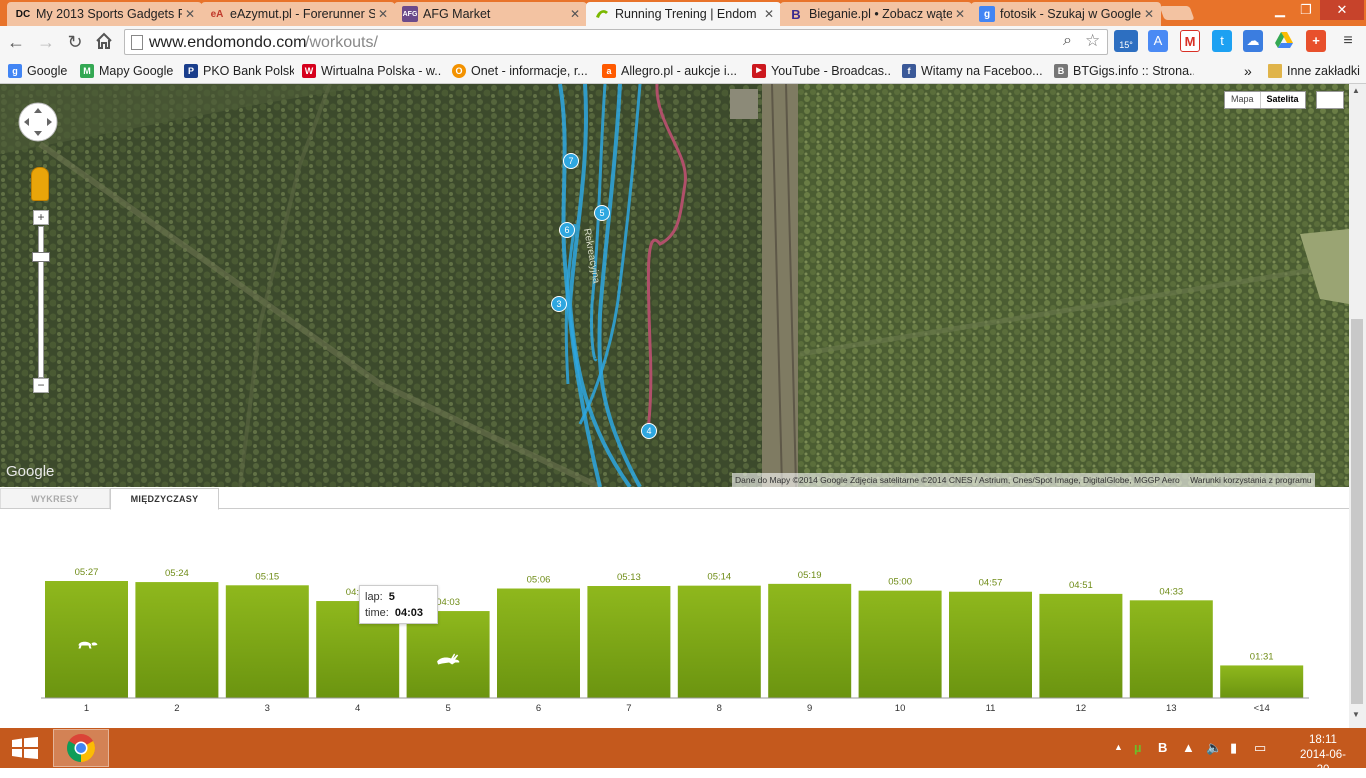 The width and height of the screenshot is (1366, 778). Describe the element at coordinates (1275, 71) in the screenshot. I see `folder-icon` at that location.